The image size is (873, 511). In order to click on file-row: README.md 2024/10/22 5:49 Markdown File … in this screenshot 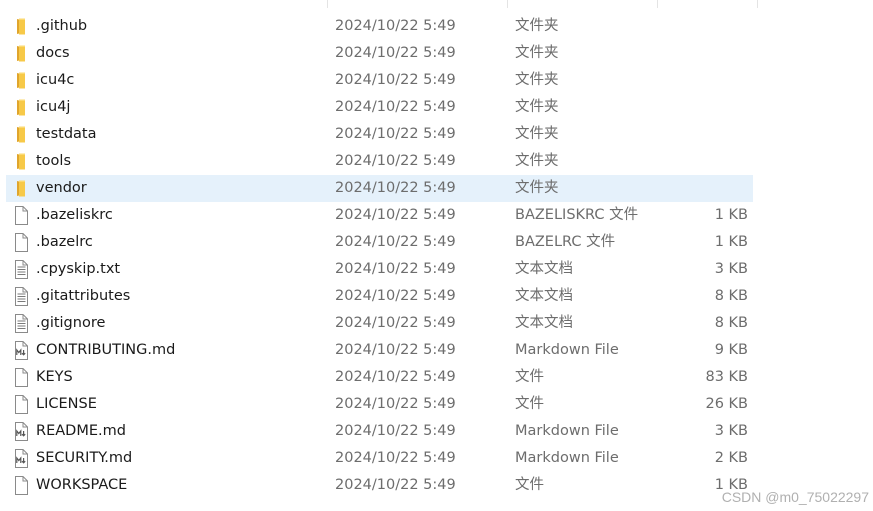, I will do `click(379, 431)`.